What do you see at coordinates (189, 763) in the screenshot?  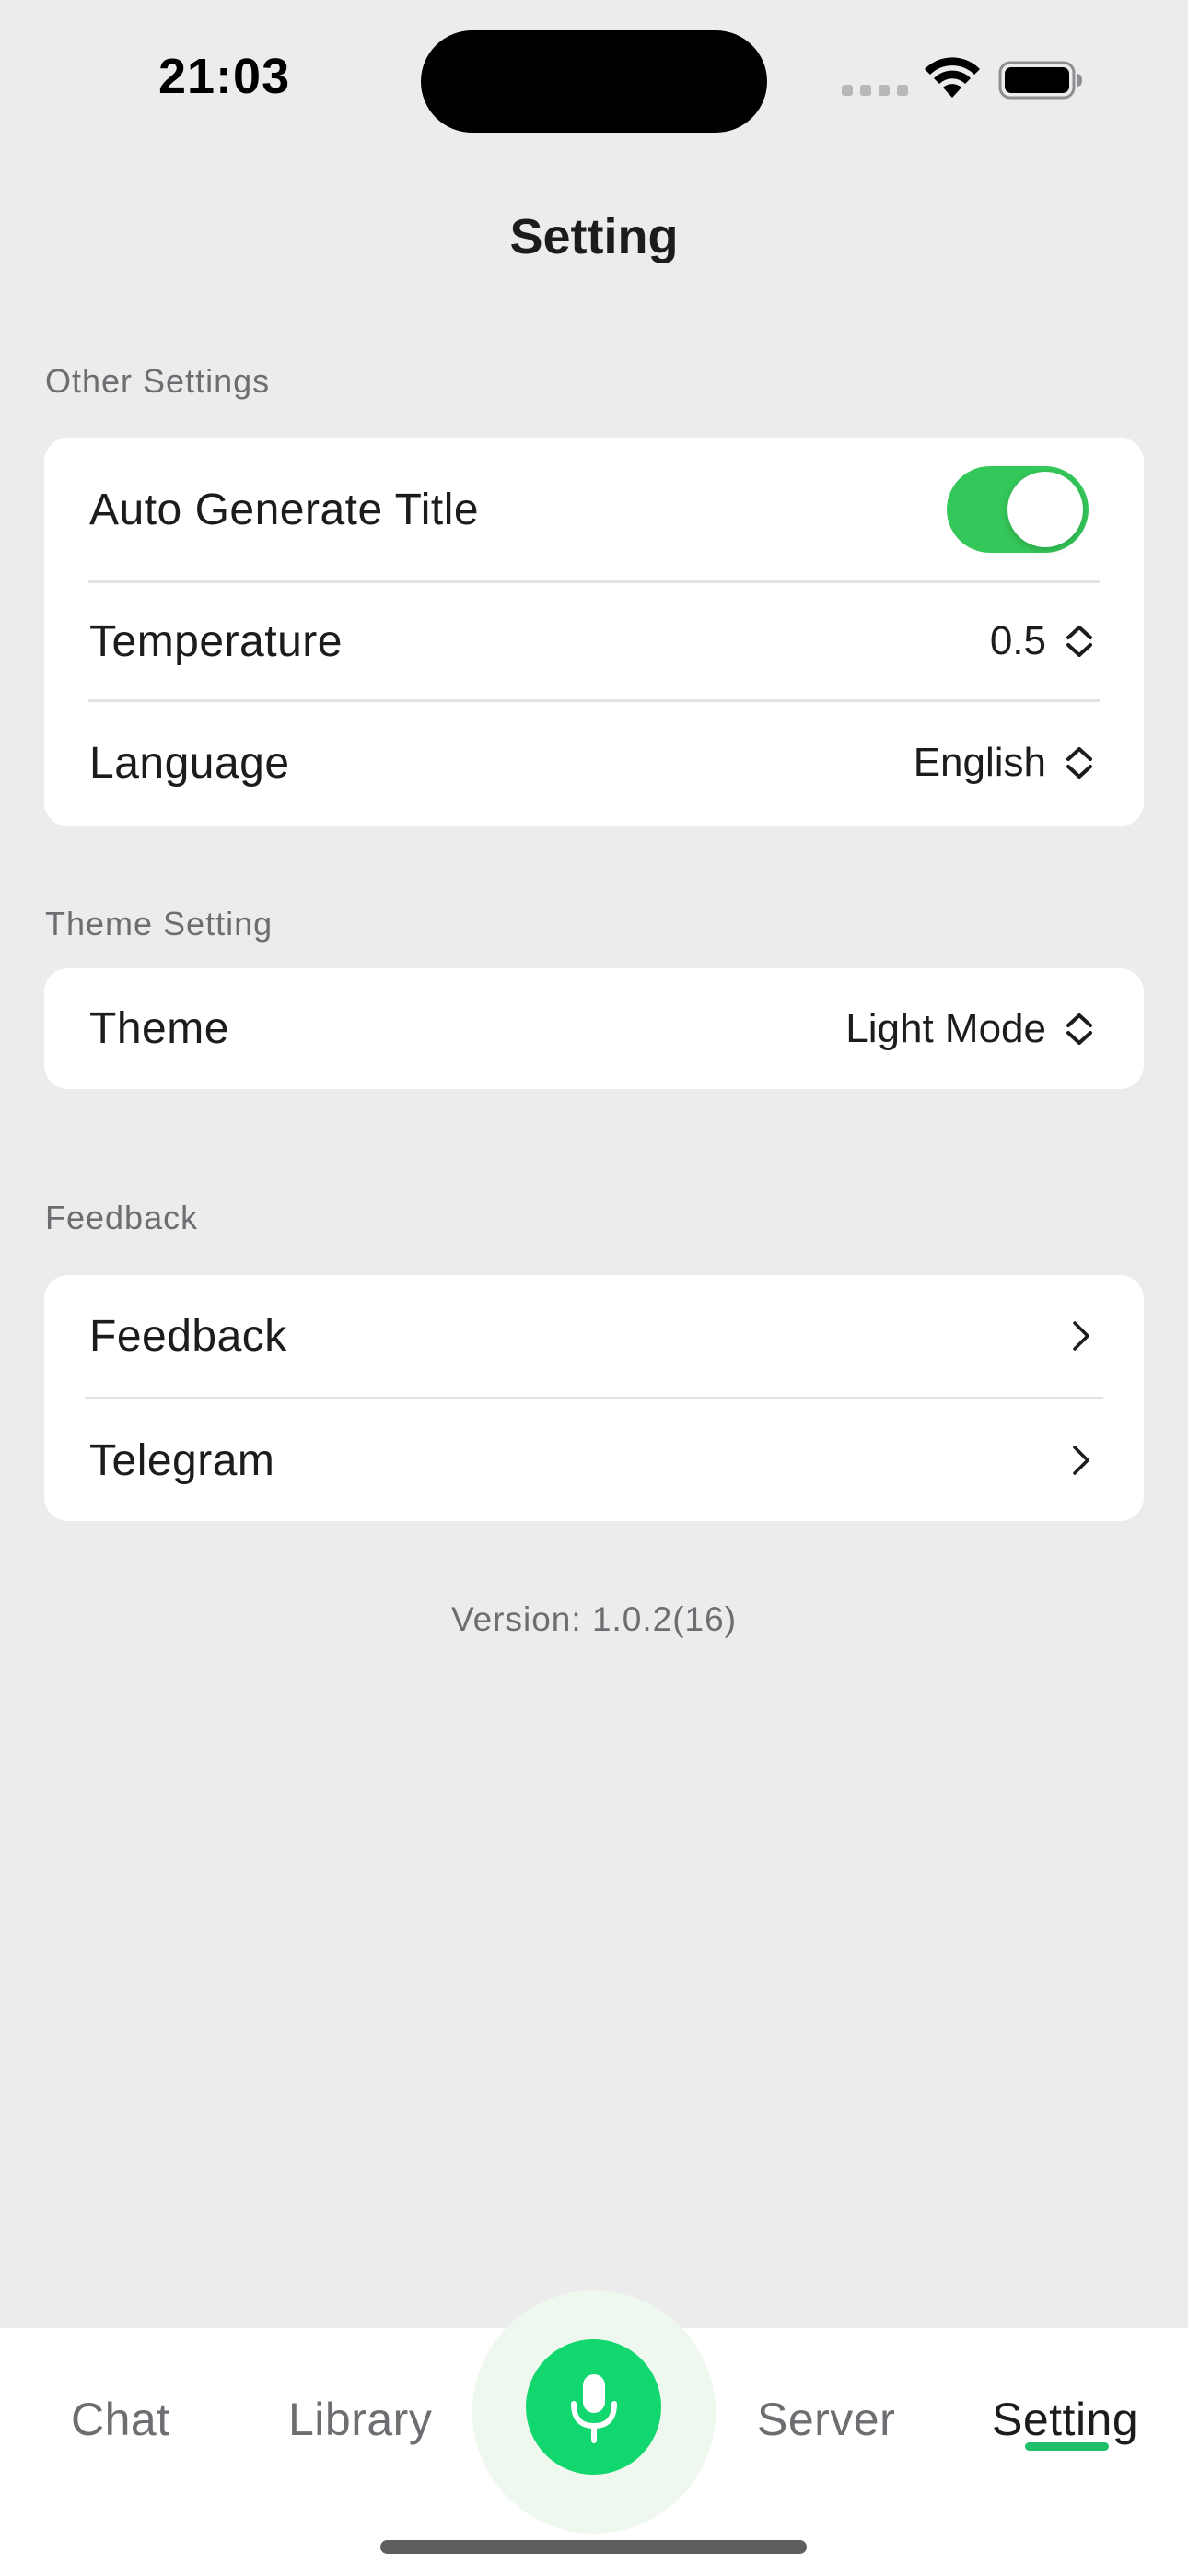 I see `language-label: Language` at bounding box center [189, 763].